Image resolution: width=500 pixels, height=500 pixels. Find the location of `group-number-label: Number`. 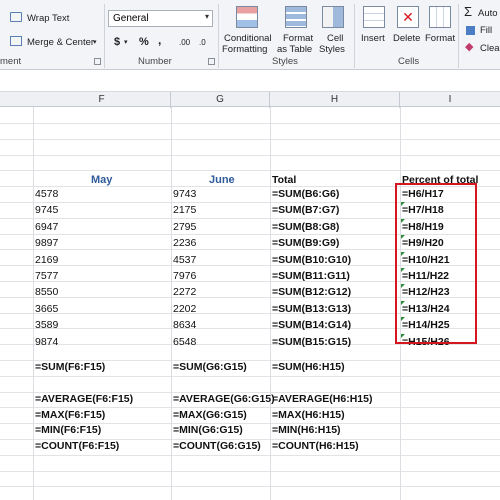

group-number-label: Number is located at coordinates (155, 61).